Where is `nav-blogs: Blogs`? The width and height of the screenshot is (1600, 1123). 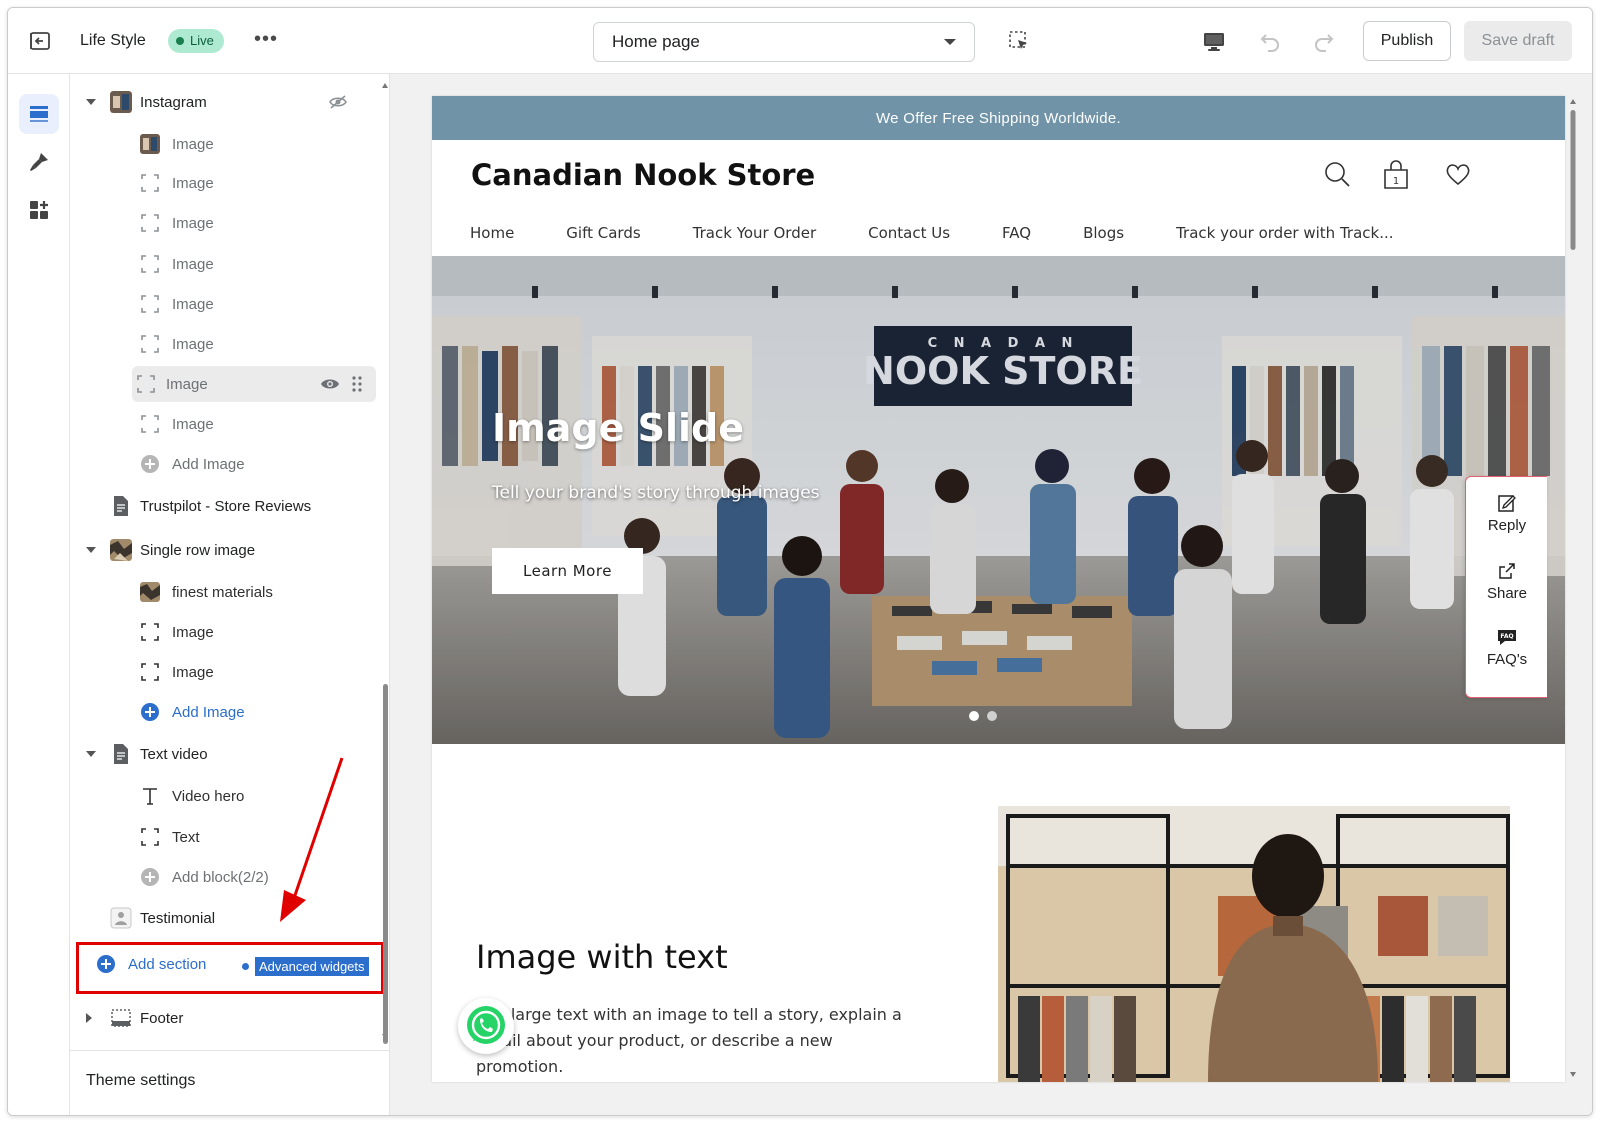
nav-blogs: Blogs is located at coordinates (1103, 233).